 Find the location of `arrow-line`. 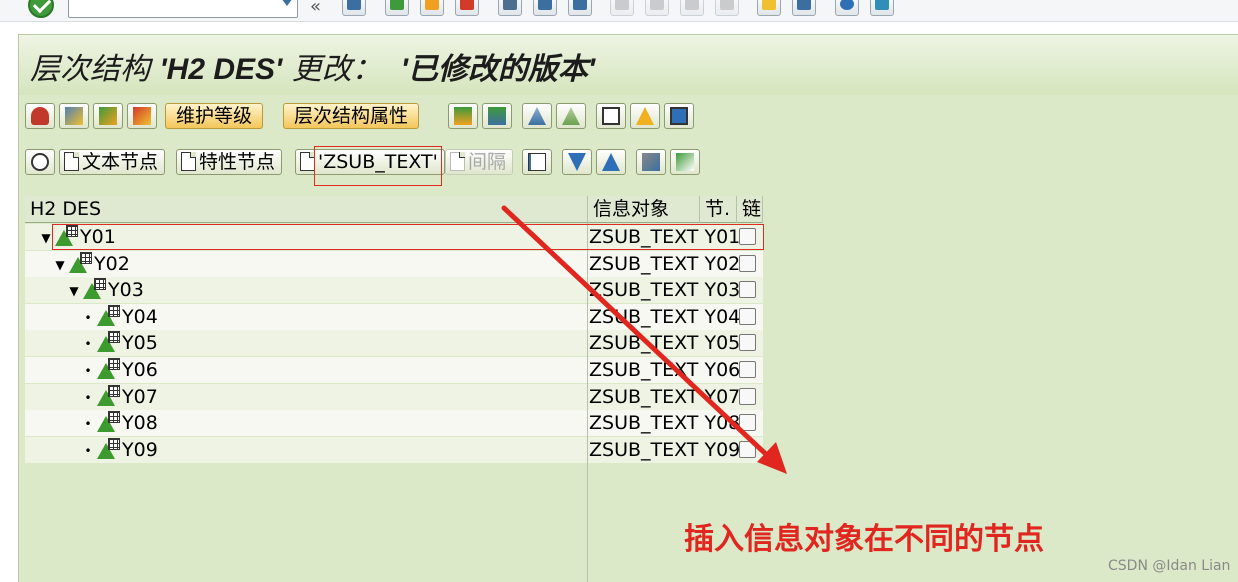

arrow-line is located at coordinates (637, 333).